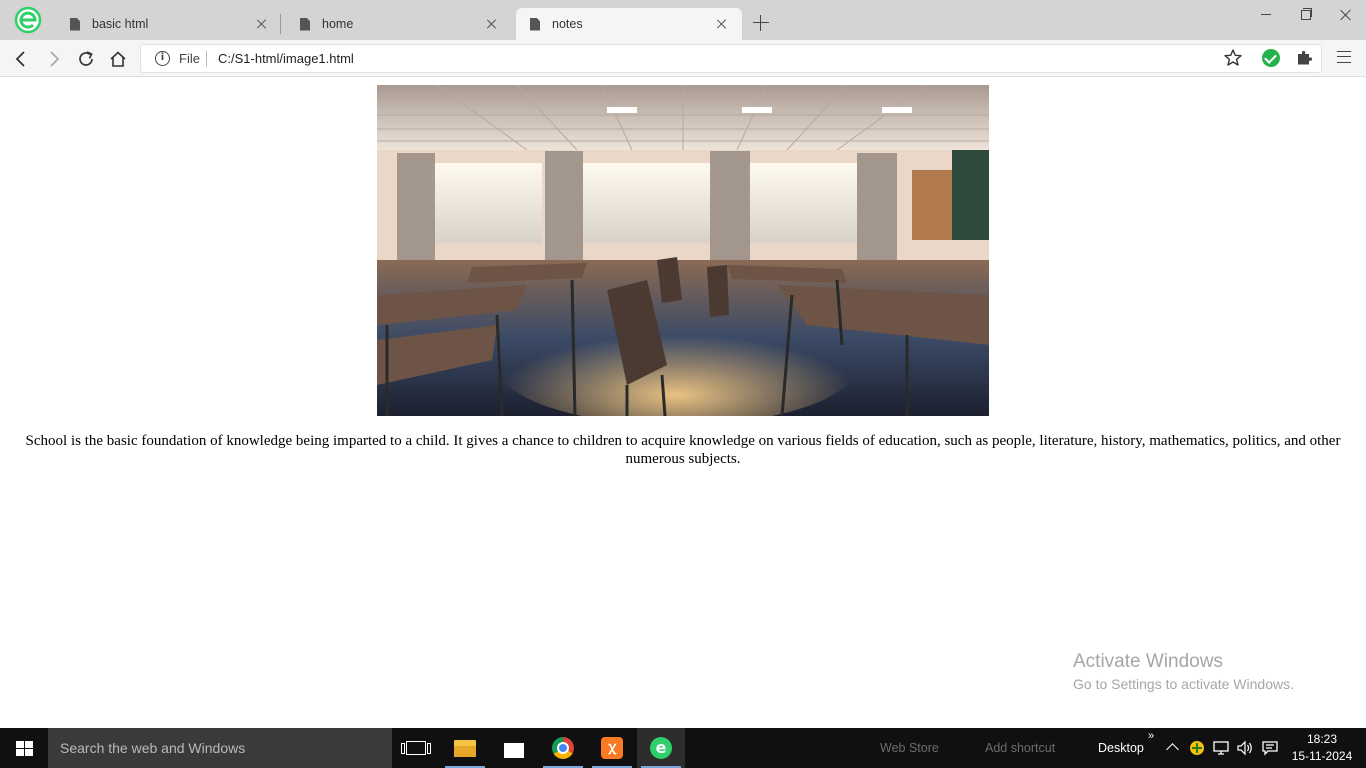 Image resolution: width=1366 pixels, height=768 pixels. I want to click on store-bag-icon, so click(514, 750).